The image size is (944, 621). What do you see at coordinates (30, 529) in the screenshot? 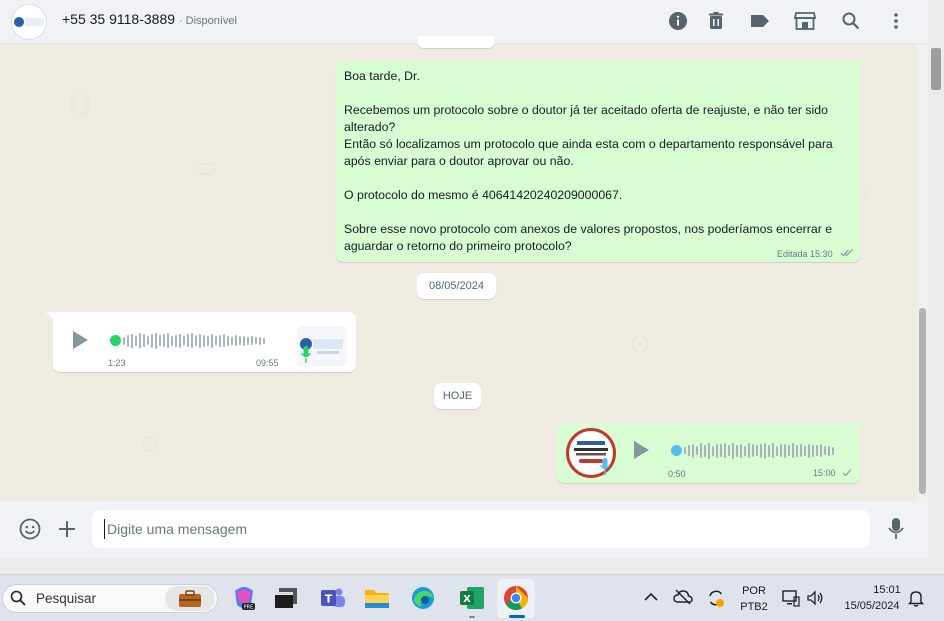
I see `emoji-icon` at bounding box center [30, 529].